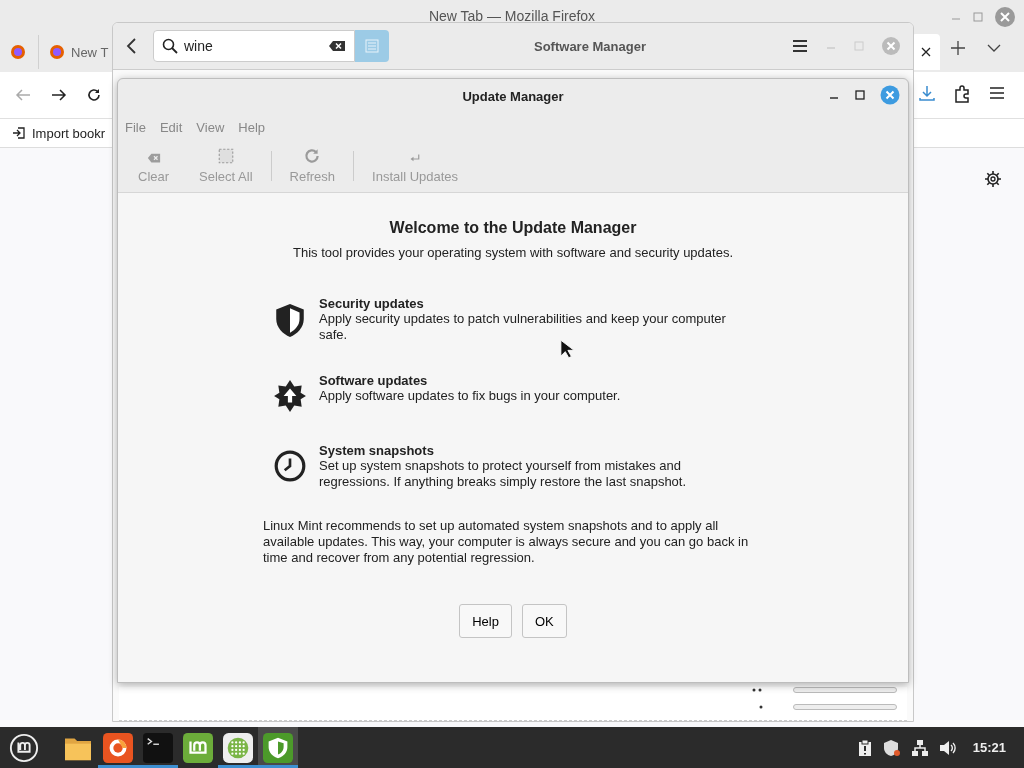 This screenshot has width=1024, height=768. Describe the element at coordinates (377, 450) in the screenshot. I see `feature-title: System snapshots` at that location.